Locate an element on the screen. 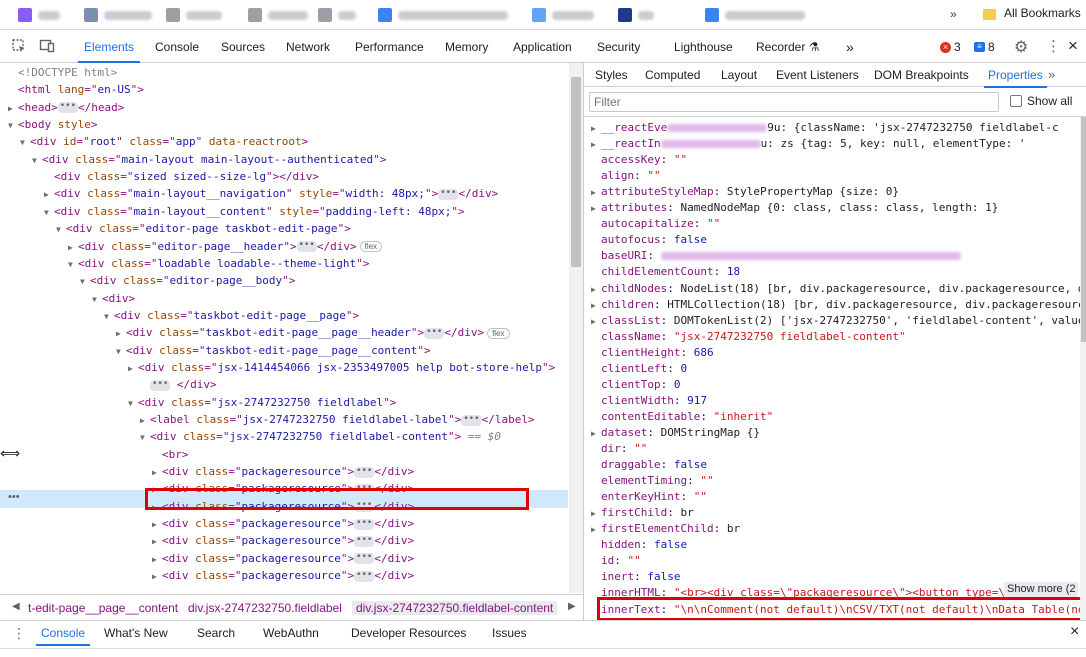  dom-vertical-scroll-thumb is located at coordinates (576, 172).